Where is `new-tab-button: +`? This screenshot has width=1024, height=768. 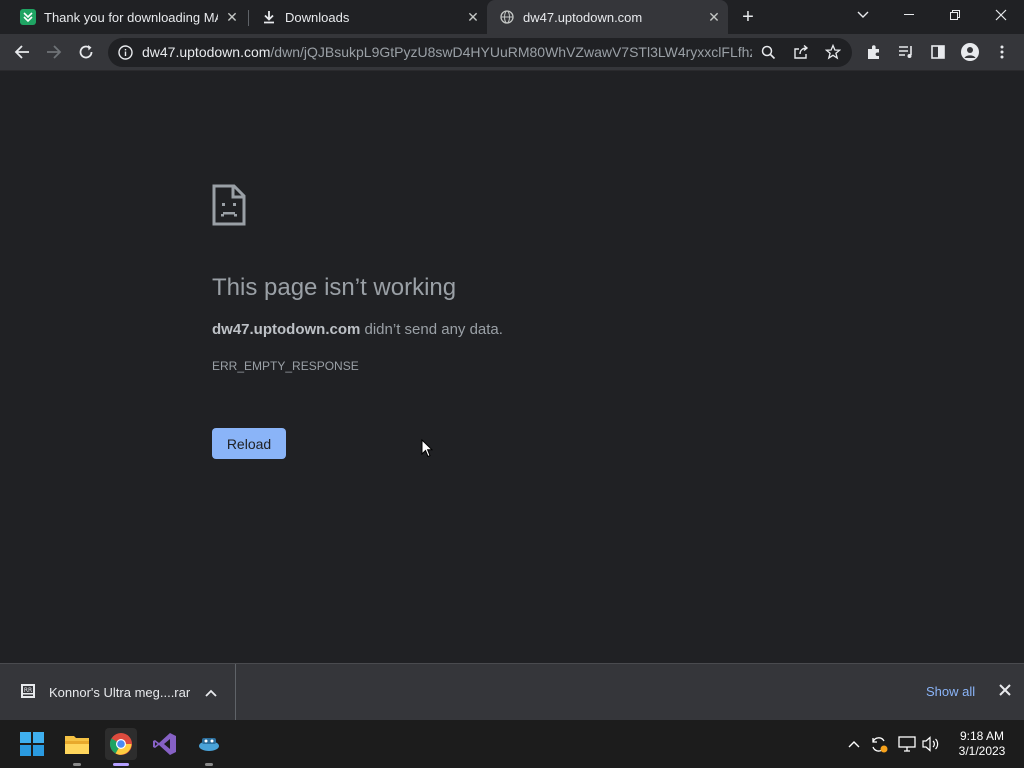
new-tab-button: + is located at coordinates (748, 17).